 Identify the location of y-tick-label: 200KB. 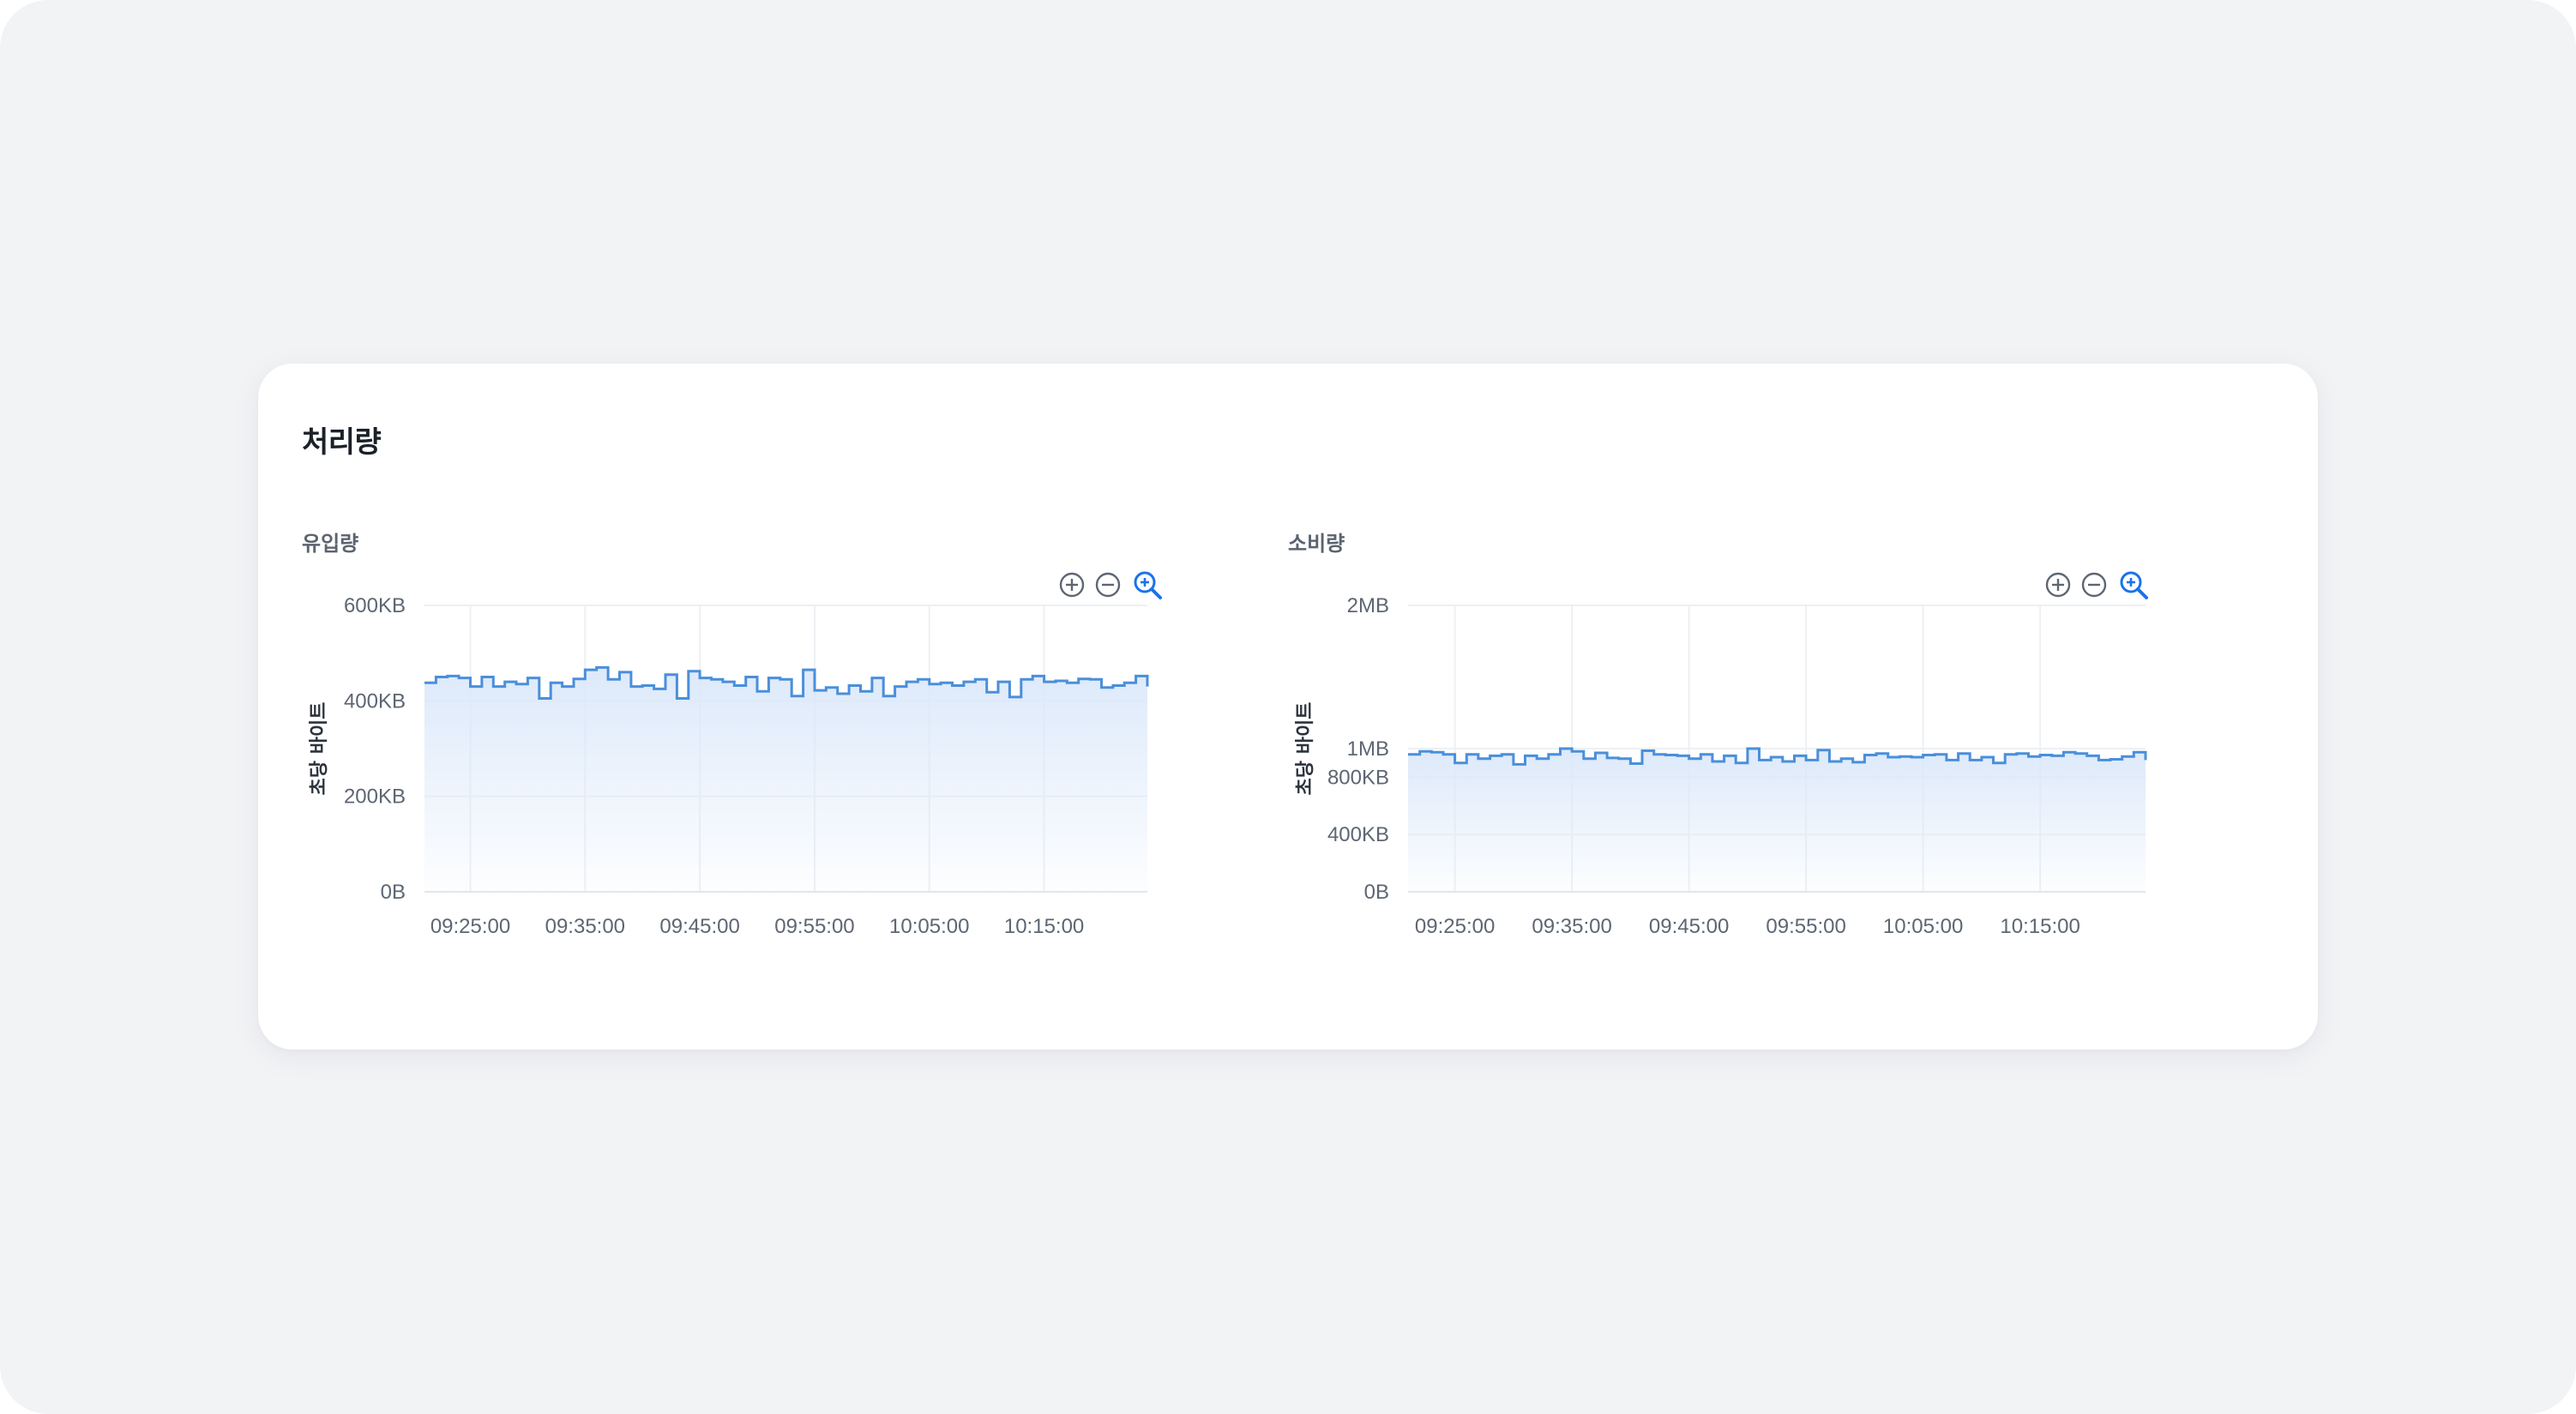
(375, 797).